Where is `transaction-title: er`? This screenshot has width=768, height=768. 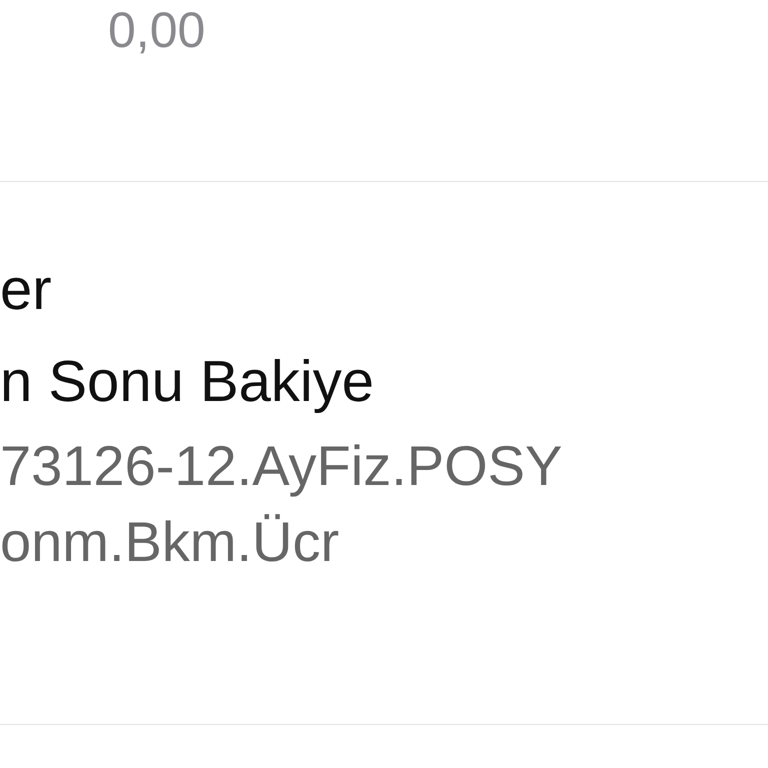
transaction-title: er is located at coordinates (26, 290).